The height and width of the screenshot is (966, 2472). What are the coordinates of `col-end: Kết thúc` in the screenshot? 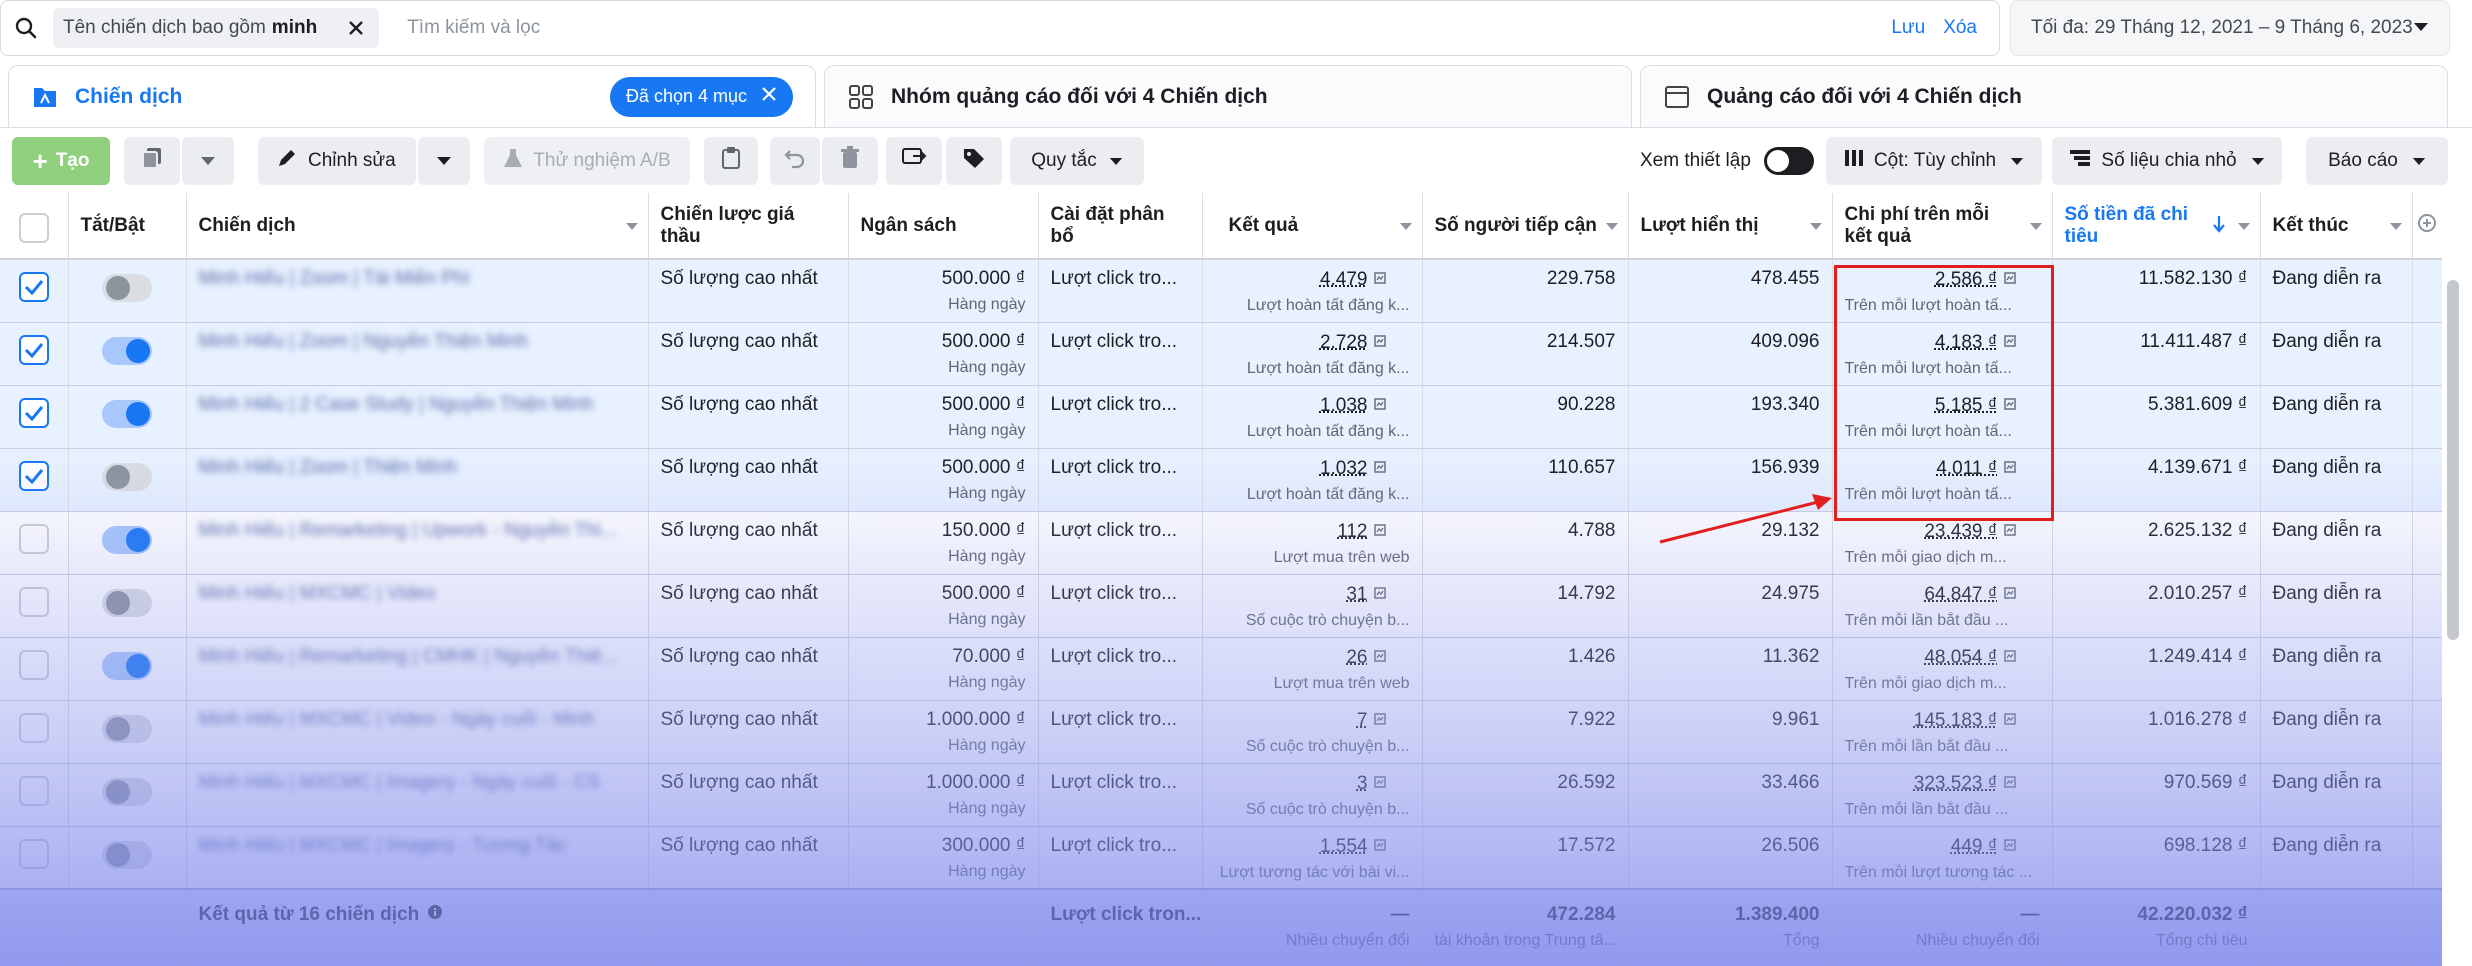 It's located at (2336, 226).